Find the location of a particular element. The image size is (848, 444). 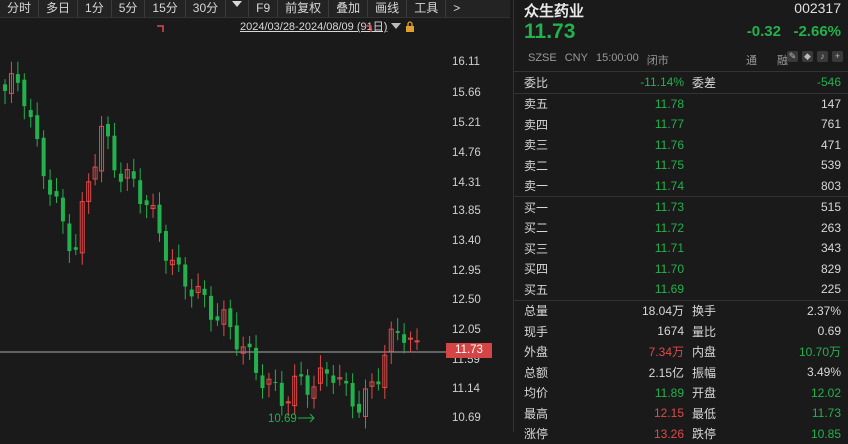

sell-level-row: 卖三11.76471 is located at coordinates (681, 145).